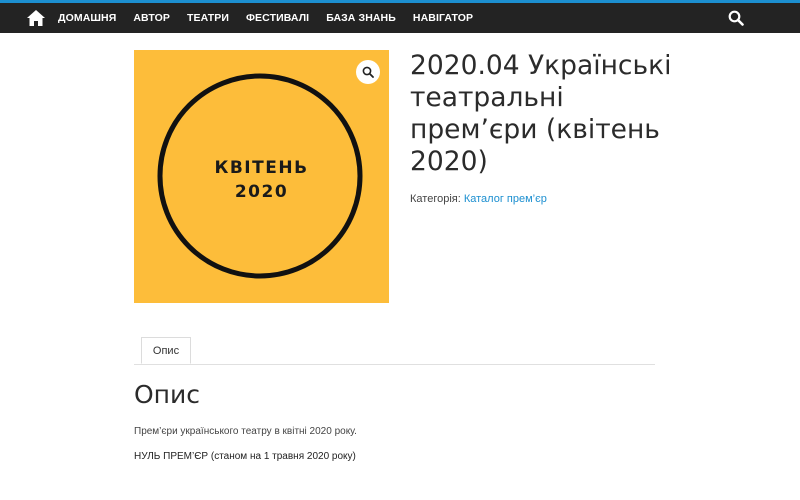  I want to click on tab-description: Опис, so click(166, 350).